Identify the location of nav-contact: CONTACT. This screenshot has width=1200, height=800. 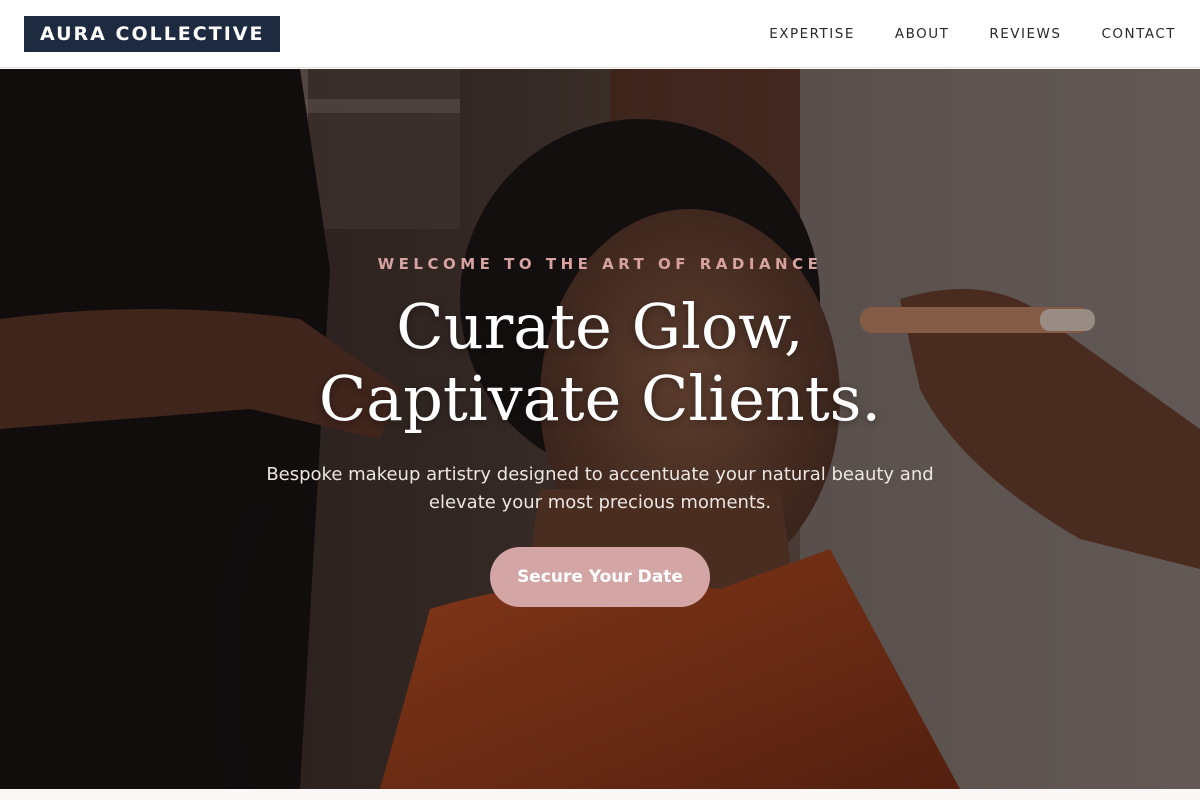
(1138, 34).